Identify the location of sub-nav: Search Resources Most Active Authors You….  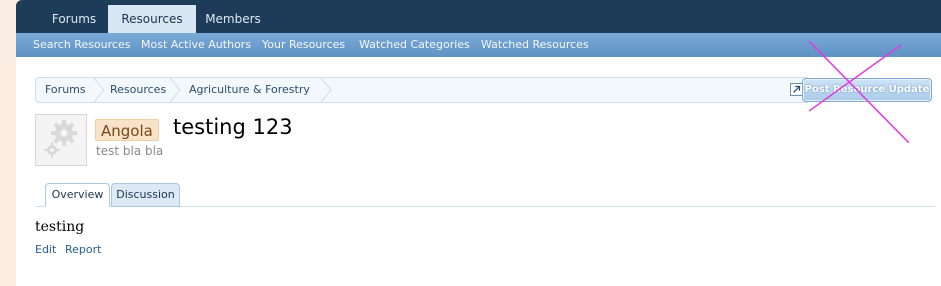
(478, 45).